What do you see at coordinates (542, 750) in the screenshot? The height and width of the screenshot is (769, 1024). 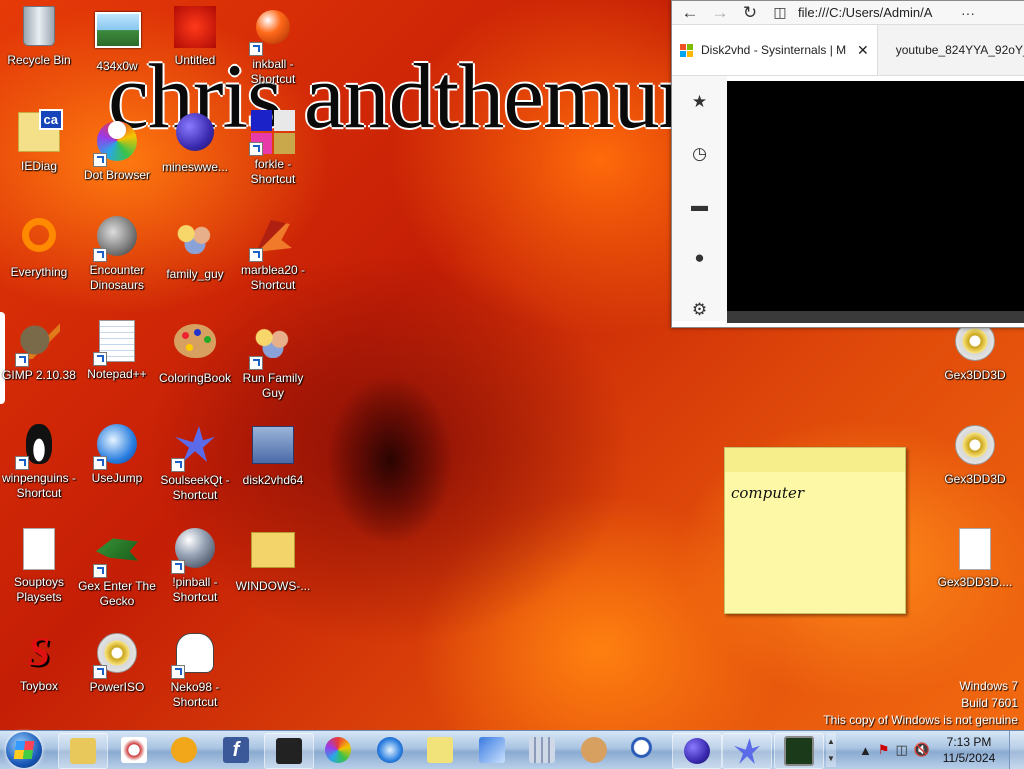 I see `taskbar-calculator` at bounding box center [542, 750].